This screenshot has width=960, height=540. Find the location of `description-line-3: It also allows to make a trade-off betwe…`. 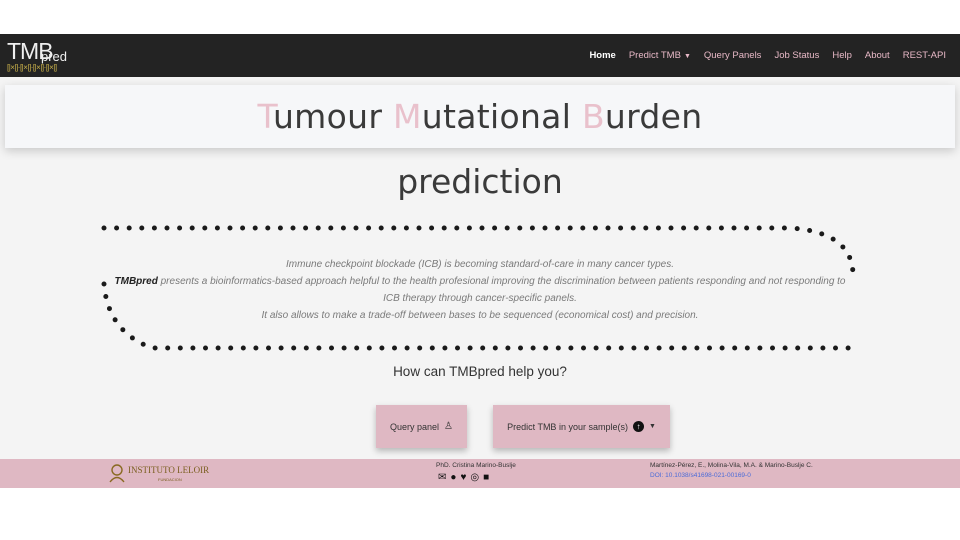

description-line-3: It also allows to make a trade-off betwe… is located at coordinates (480, 315).